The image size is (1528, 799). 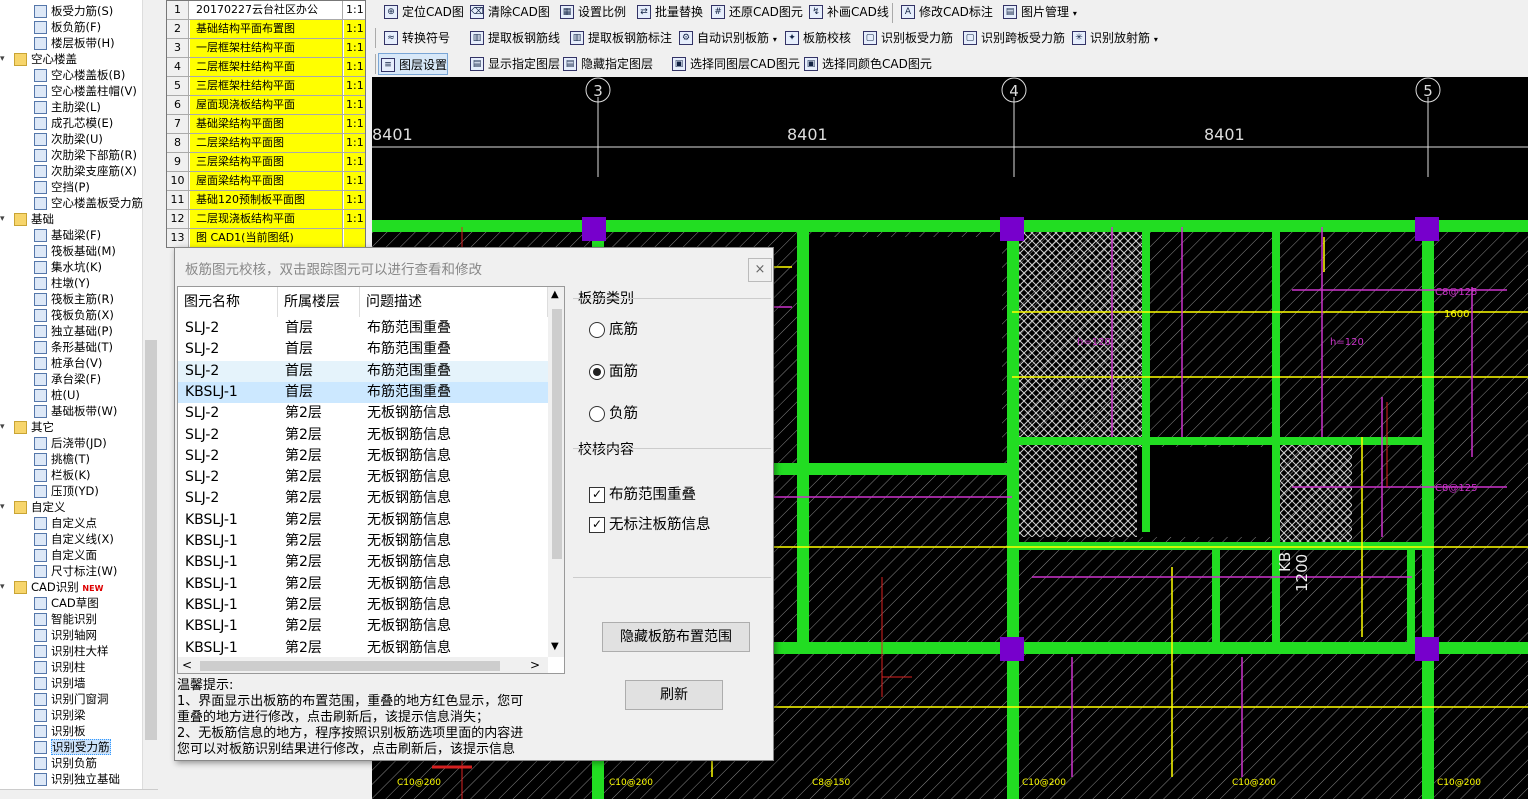 What do you see at coordinates (416, 38) in the screenshot?
I see `toolbar-button: ≈ 转换符号` at bounding box center [416, 38].